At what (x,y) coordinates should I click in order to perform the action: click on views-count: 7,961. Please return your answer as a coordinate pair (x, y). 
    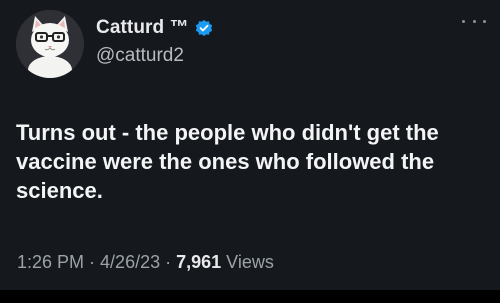
    Looking at the image, I should click on (198, 262).